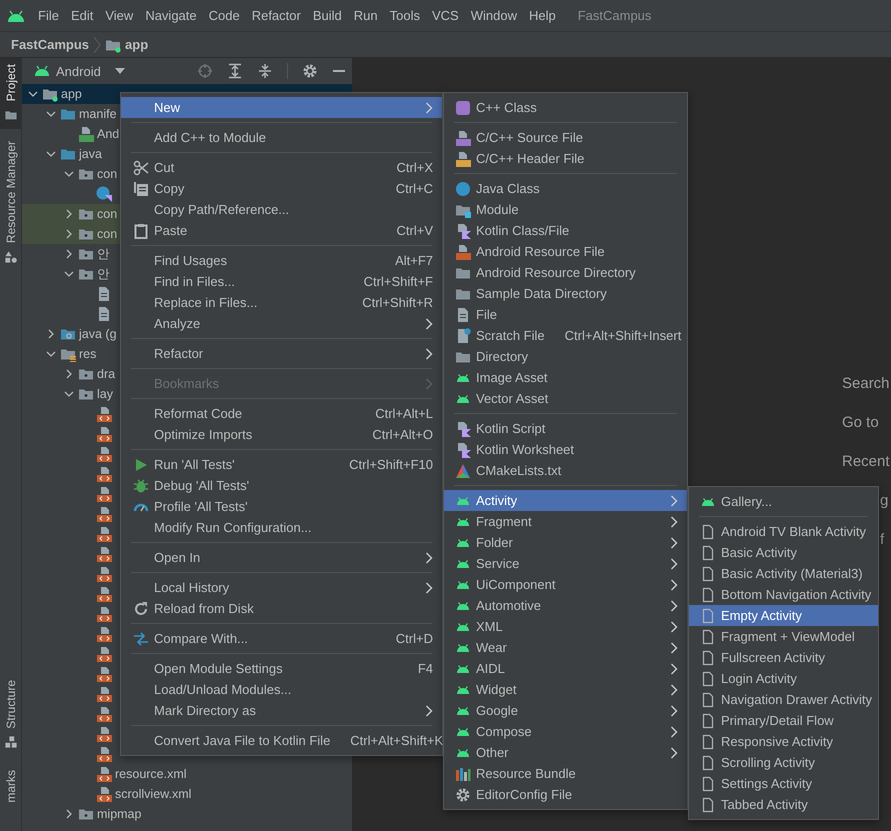 This screenshot has height=831, width=891. Describe the element at coordinates (883, 540) in the screenshot. I see `editor-hint: f` at that location.